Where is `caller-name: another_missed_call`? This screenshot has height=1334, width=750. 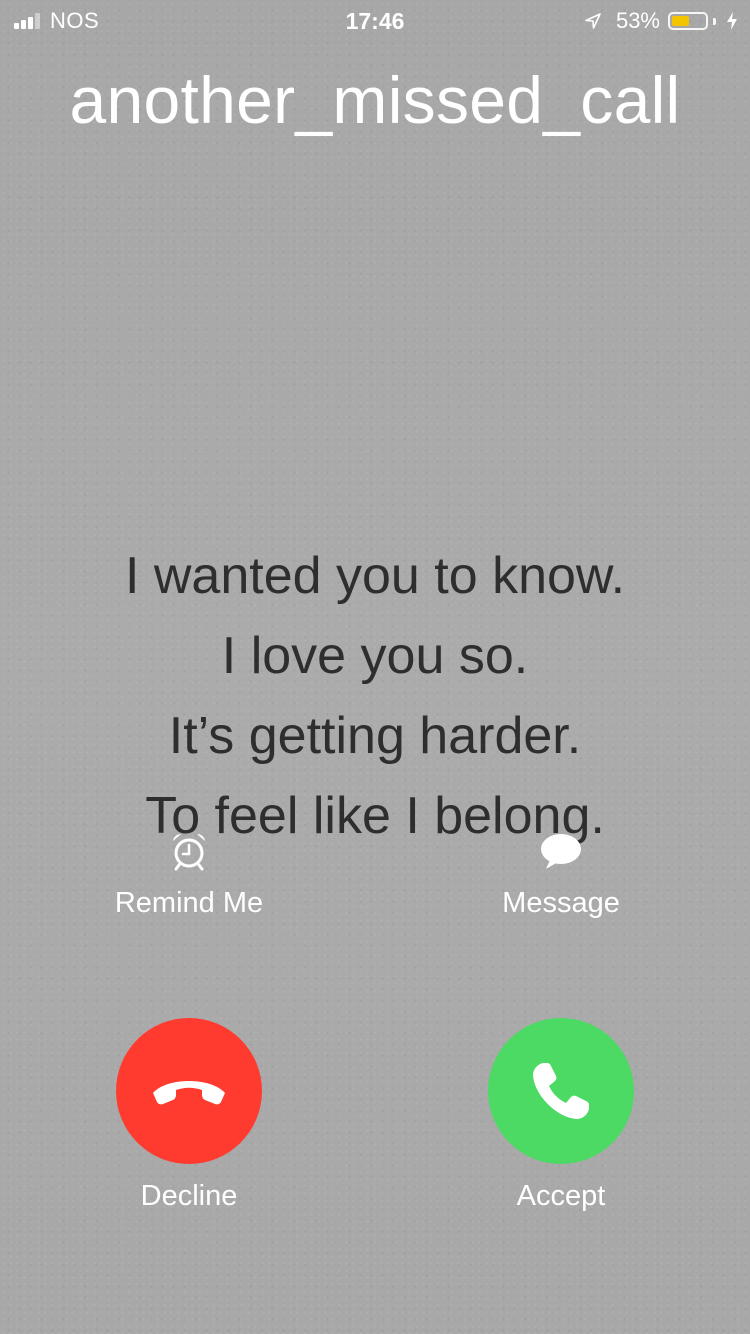 caller-name: another_missed_call is located at coordinates (375, 100).